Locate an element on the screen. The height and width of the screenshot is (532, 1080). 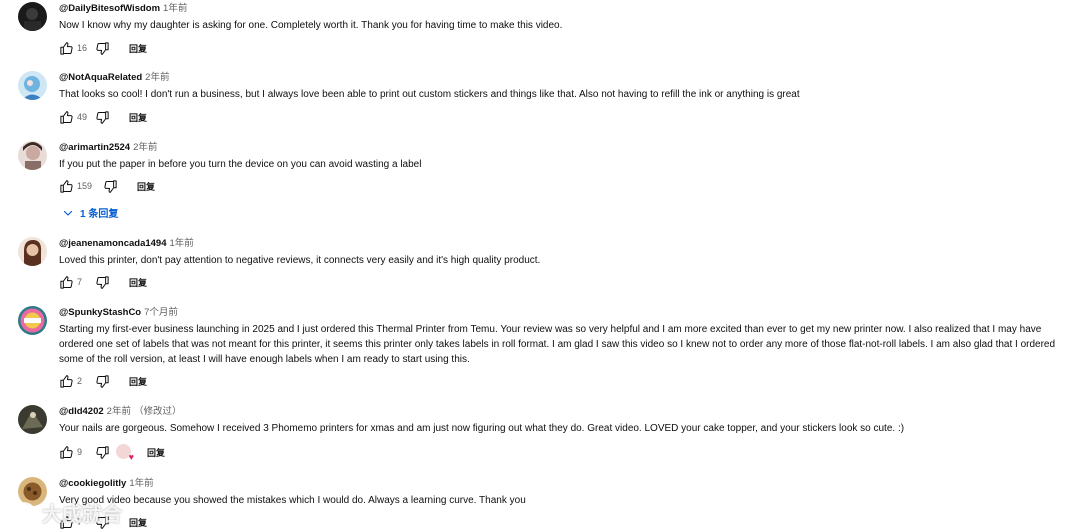
replies-count: 1 条回复 is located at coordinates (99, 214).